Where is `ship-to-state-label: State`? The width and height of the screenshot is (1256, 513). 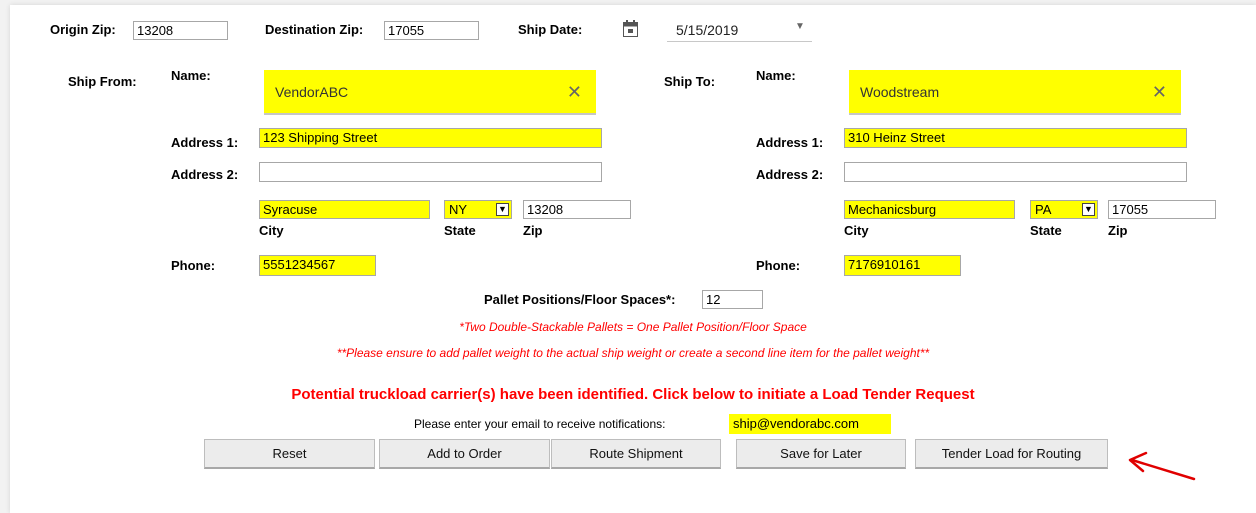 ship-to-state-label: State is located at coordinates (1046, 230).